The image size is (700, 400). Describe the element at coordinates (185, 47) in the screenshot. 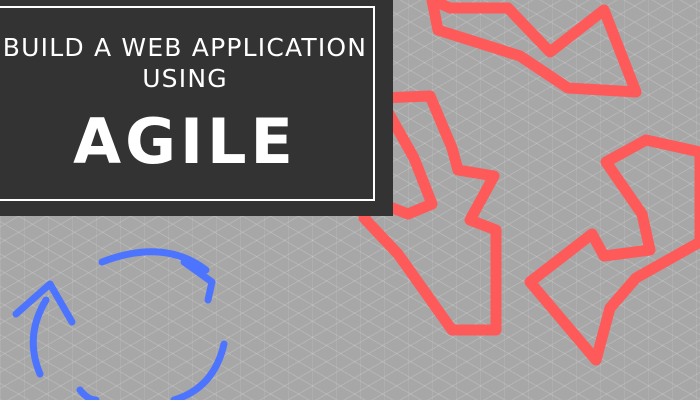

I see `title-line-1: BUILD A WEB APPLICATION` at that location.